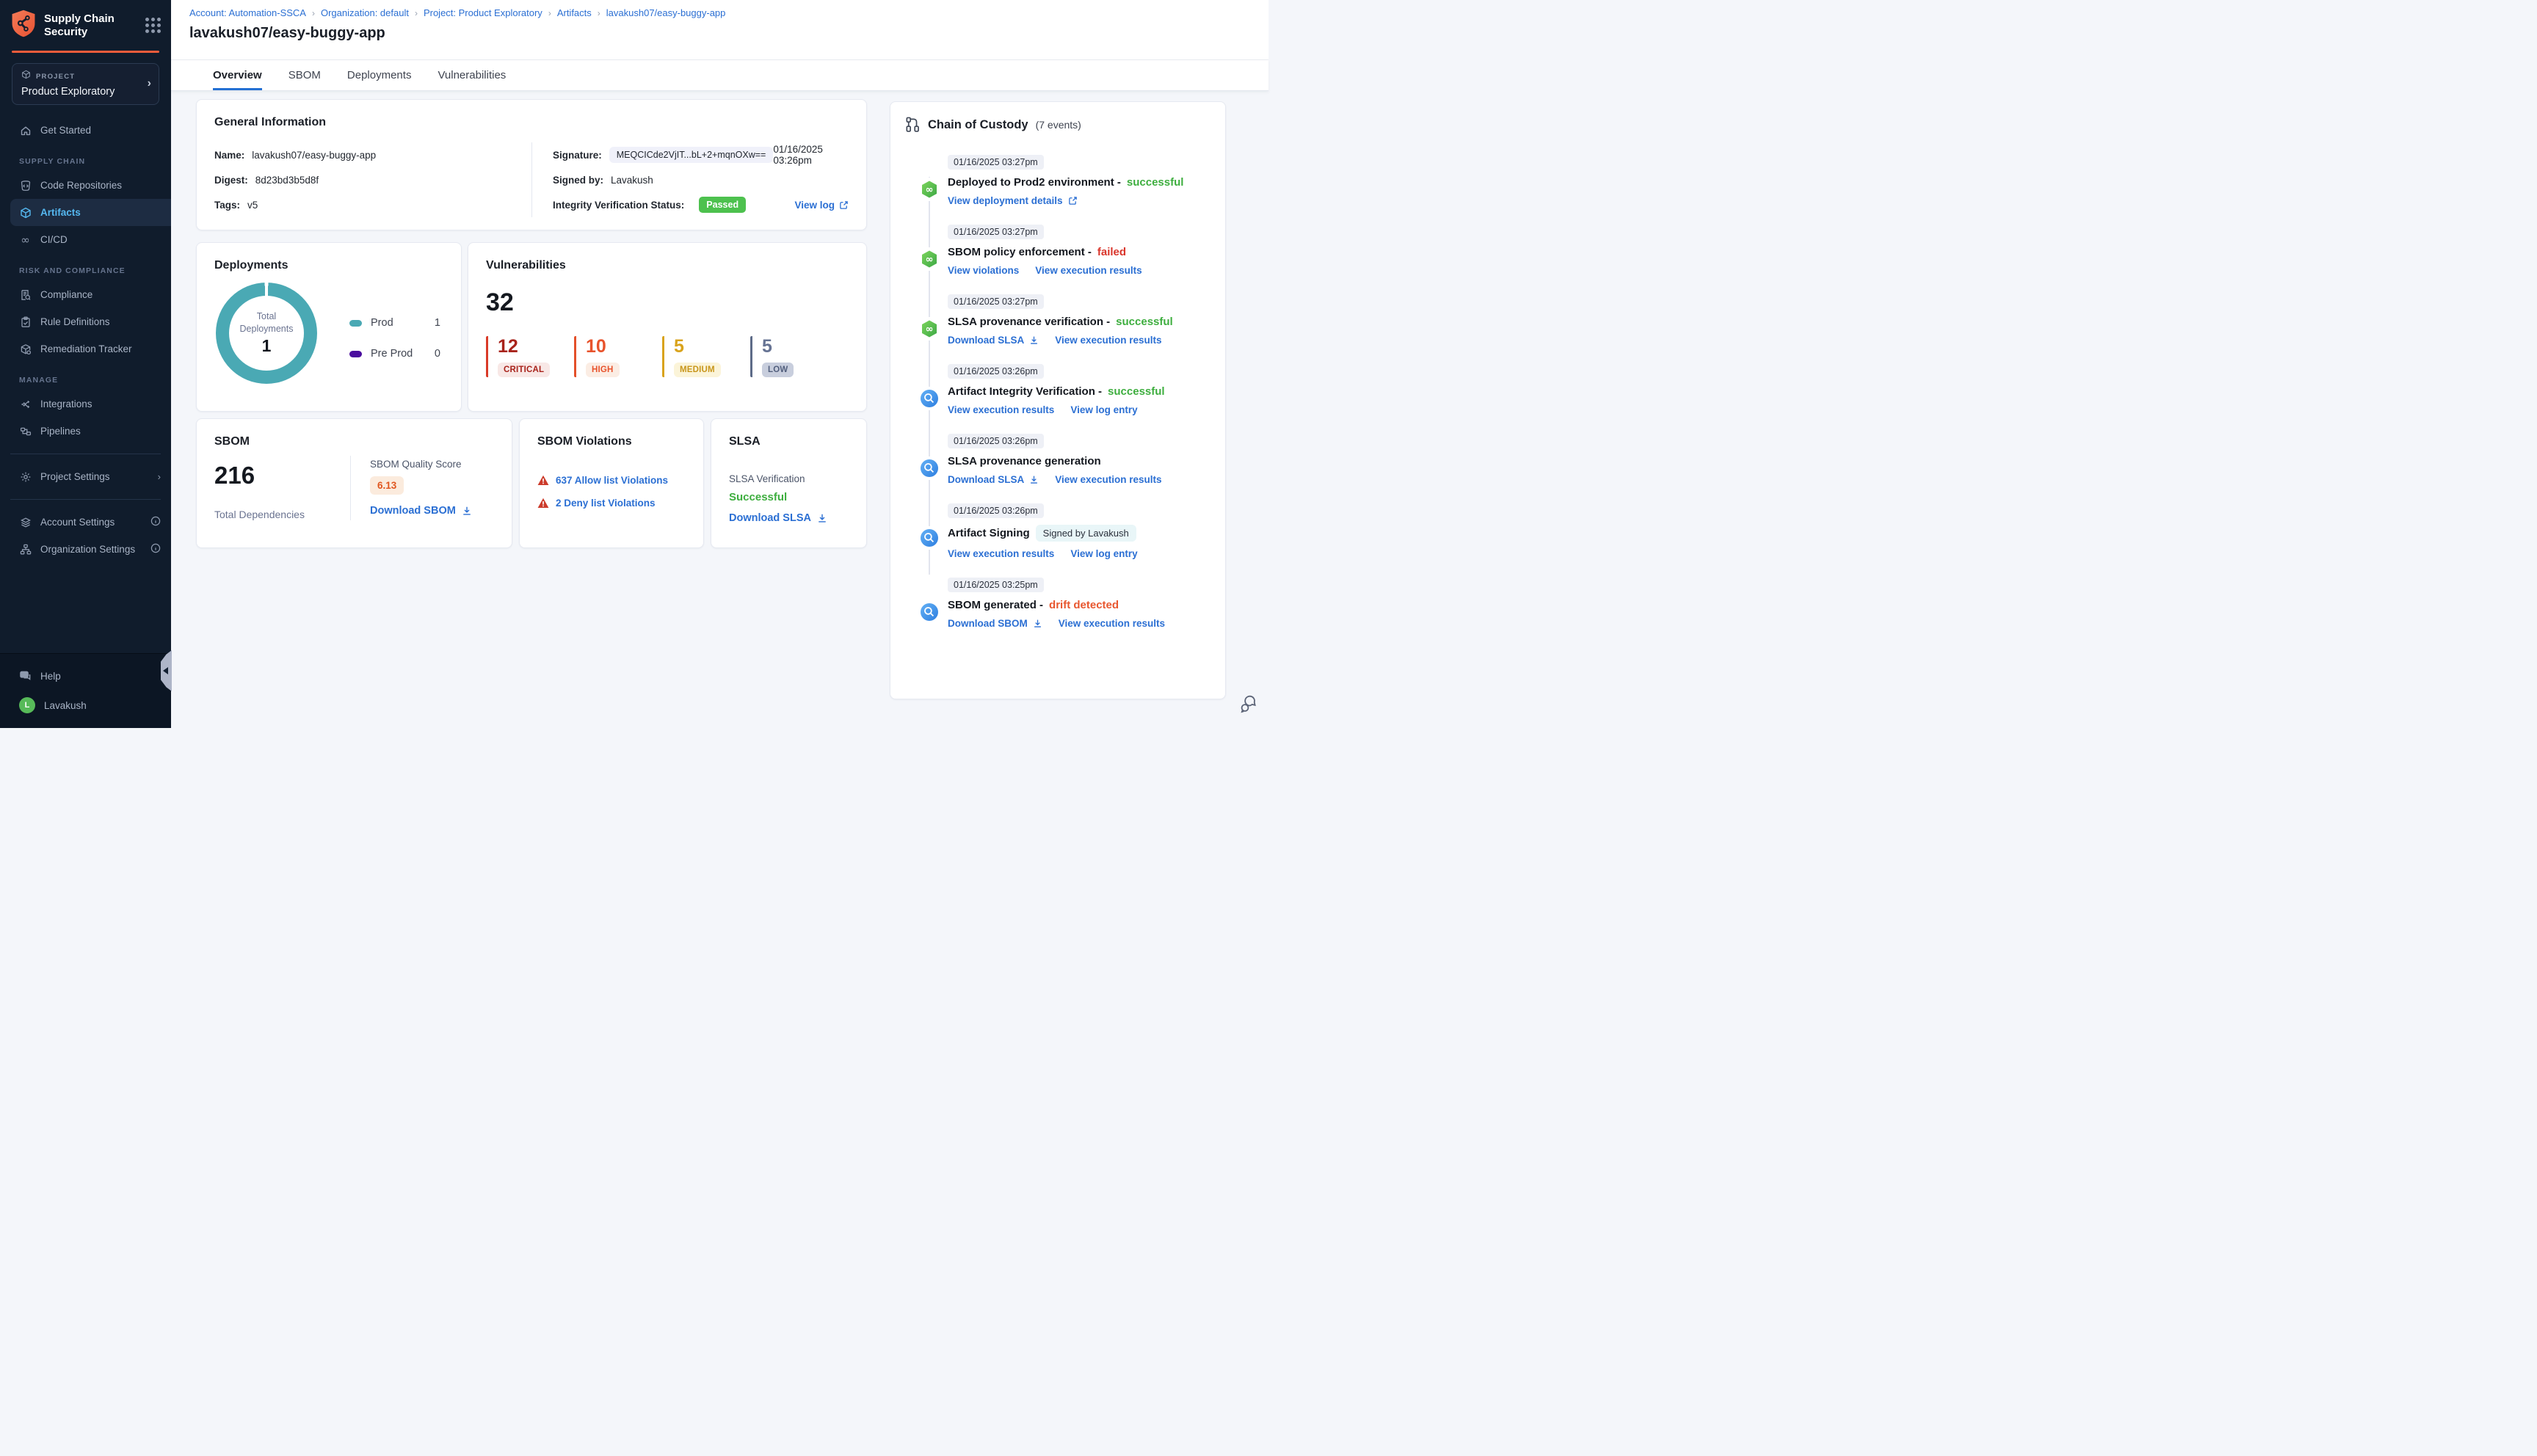  Describe the element at coordinates (228, 205) in the screenshot. I see `tags-label: Tags:` at that location.